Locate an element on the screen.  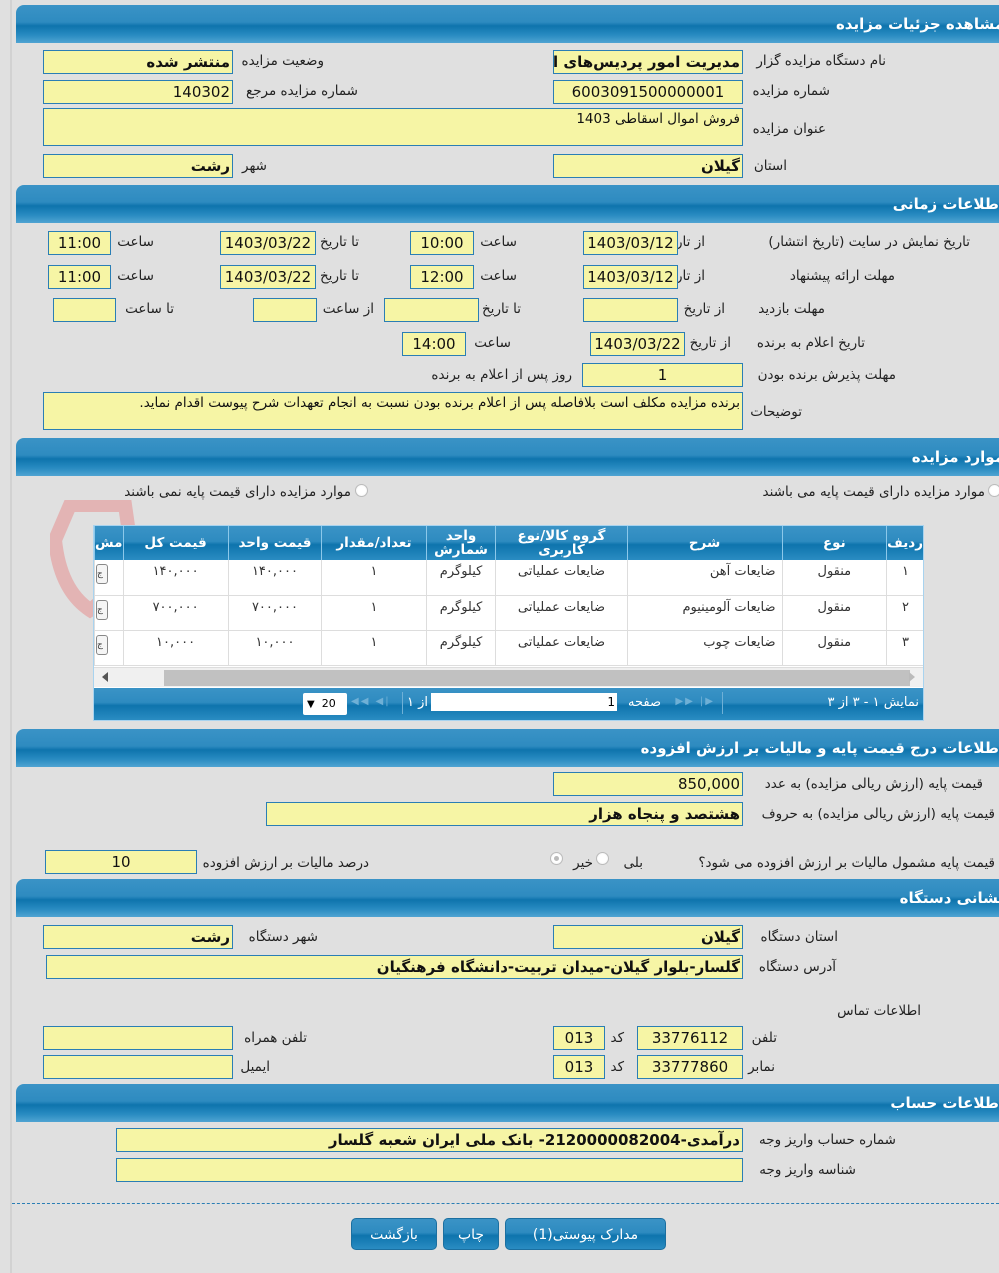
org-city-label: شهر دستگاه is located at coordinates (283, 937).